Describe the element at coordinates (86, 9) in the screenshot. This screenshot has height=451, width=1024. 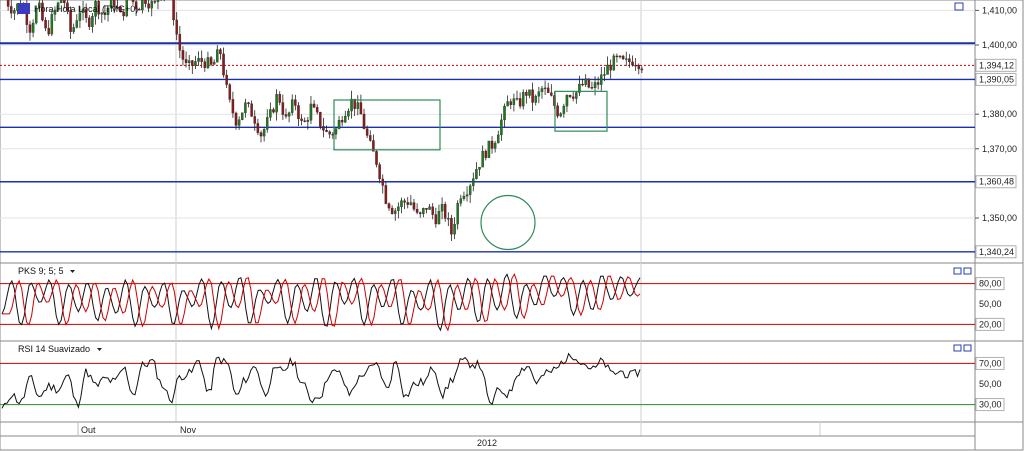
I see `price-title: Hora Hora Local (TMG+0)` at that location.